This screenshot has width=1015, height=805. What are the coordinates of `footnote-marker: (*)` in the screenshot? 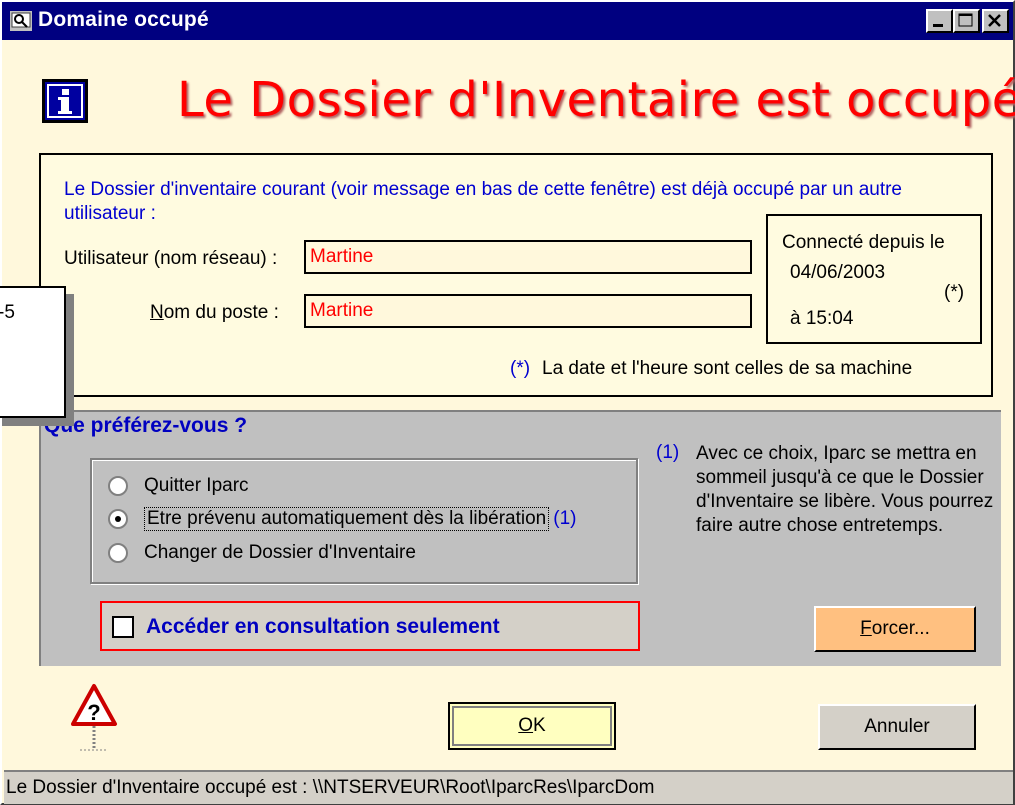 It's located at (520, 368).